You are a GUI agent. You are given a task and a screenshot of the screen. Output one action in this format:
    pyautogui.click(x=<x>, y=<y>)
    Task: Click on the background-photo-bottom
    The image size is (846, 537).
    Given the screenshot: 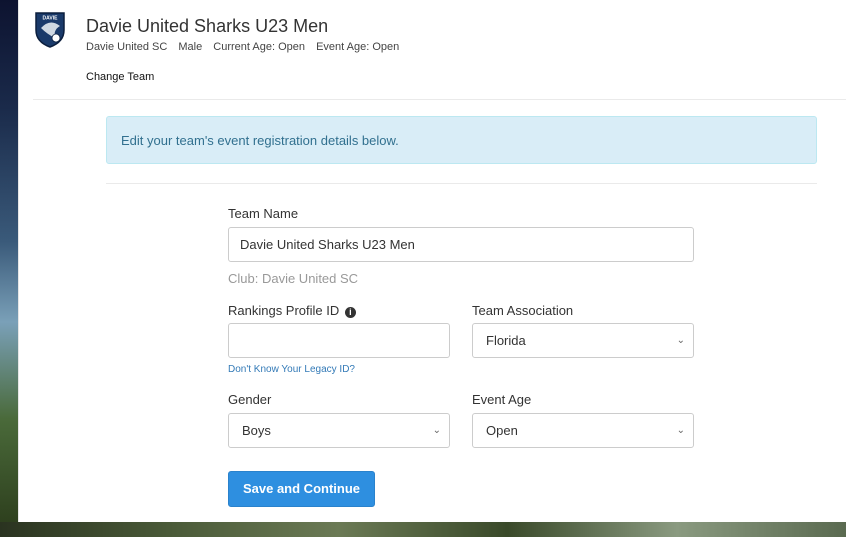 What is the action you would take?
    pyautogui.click(x=423, y=529)
    